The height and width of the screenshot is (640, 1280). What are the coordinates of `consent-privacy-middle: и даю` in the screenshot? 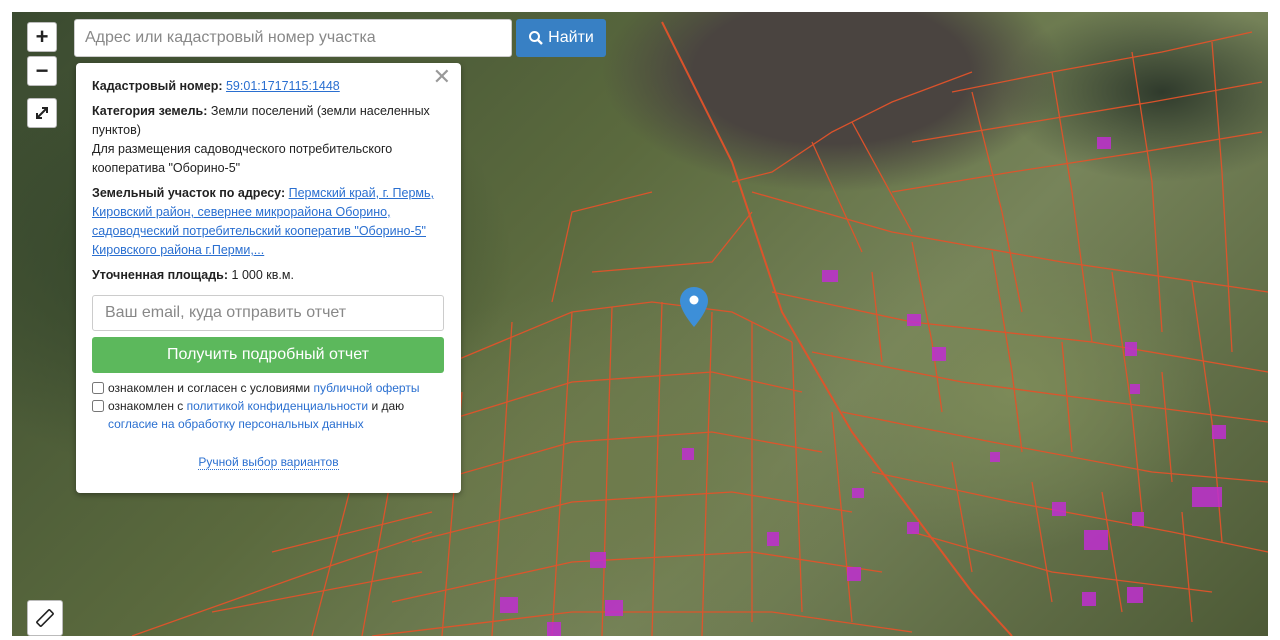 It's located at (388, 406).